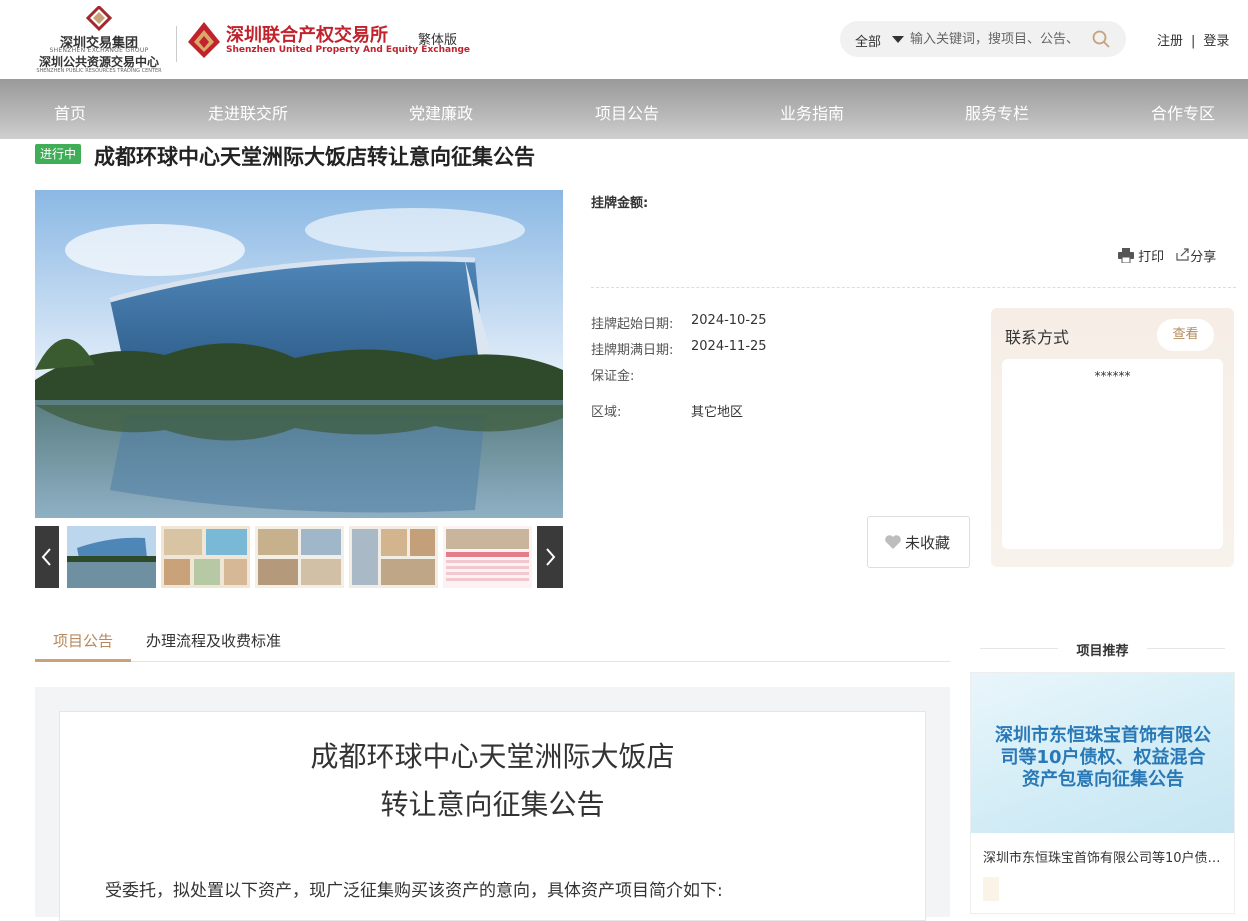 Image resolution: width=1248 pixels, height=921 pixels. What do you see at coordinates (606, 412) in the screenshot?
I see `region-label: 区域:` at bounding box center [606, 412].